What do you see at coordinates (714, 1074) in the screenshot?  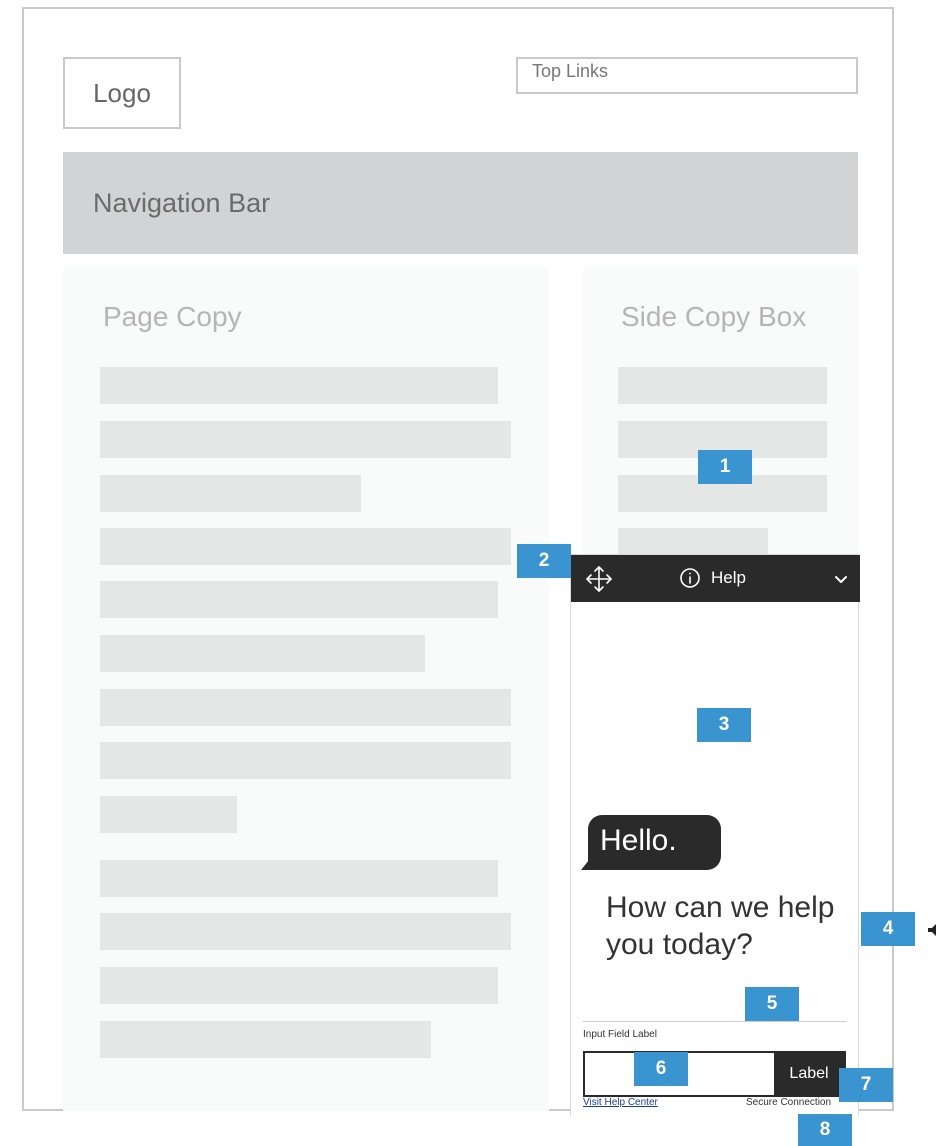 I see `chat-input-group: Label` at bounding box center [714, 1074].